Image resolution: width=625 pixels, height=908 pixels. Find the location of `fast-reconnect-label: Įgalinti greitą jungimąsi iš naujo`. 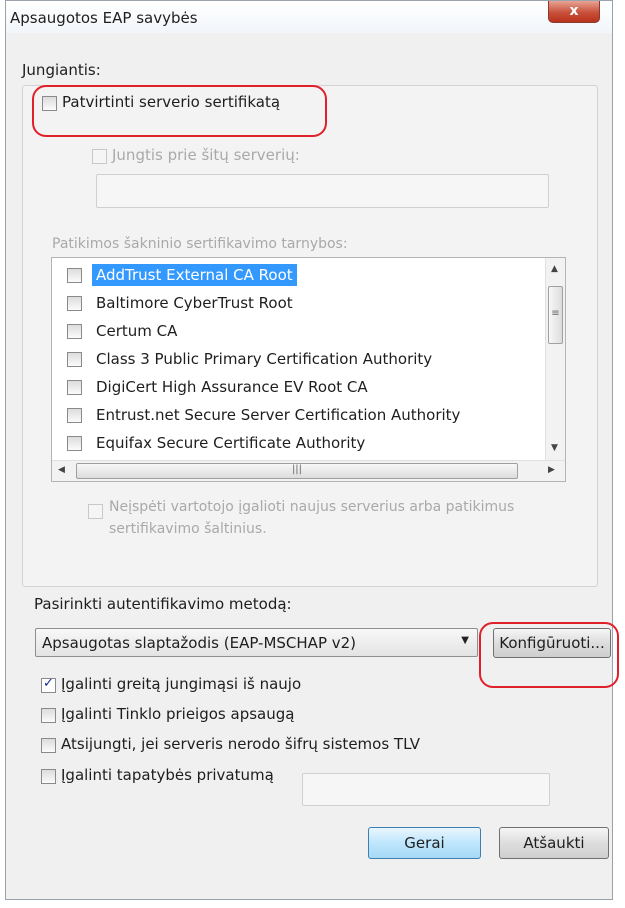

fast-reconnect-label: Įgalinti greitą jungimąsi iš naujo is located at coordinates (181, 684).